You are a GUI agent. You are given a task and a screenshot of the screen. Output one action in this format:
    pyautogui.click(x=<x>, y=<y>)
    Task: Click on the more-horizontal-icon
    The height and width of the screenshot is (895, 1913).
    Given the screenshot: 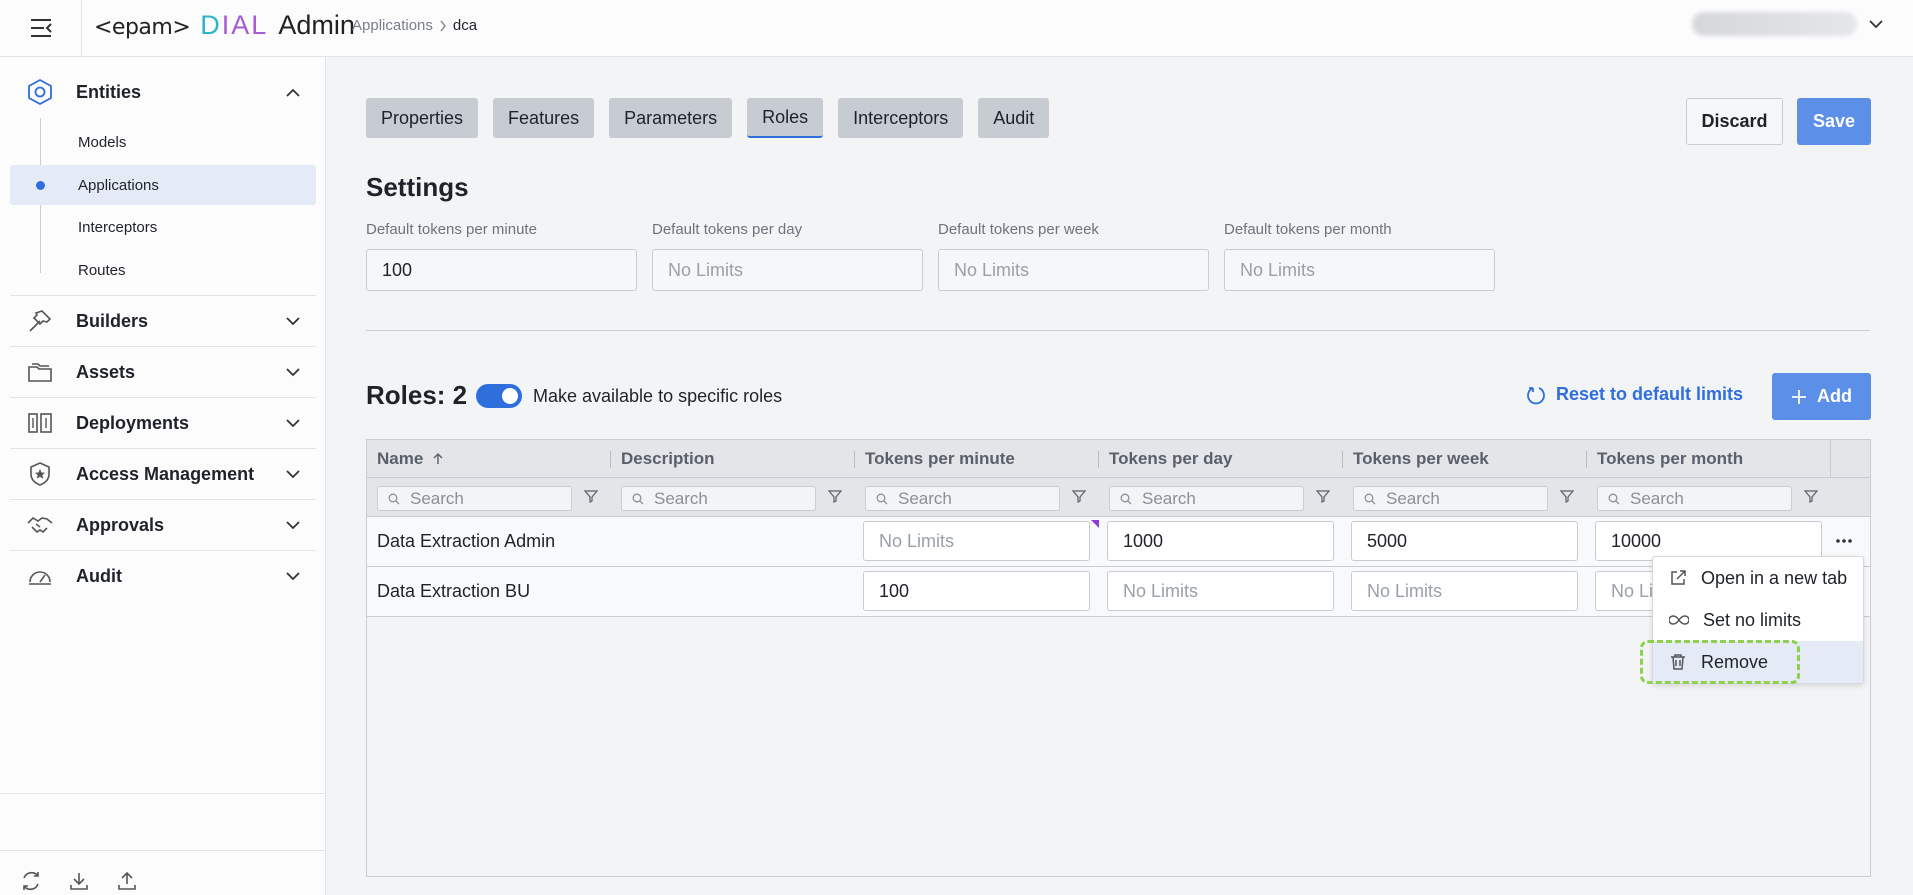 What is the action you would take?
    pyautogui.click(x=1844, y=541)
    